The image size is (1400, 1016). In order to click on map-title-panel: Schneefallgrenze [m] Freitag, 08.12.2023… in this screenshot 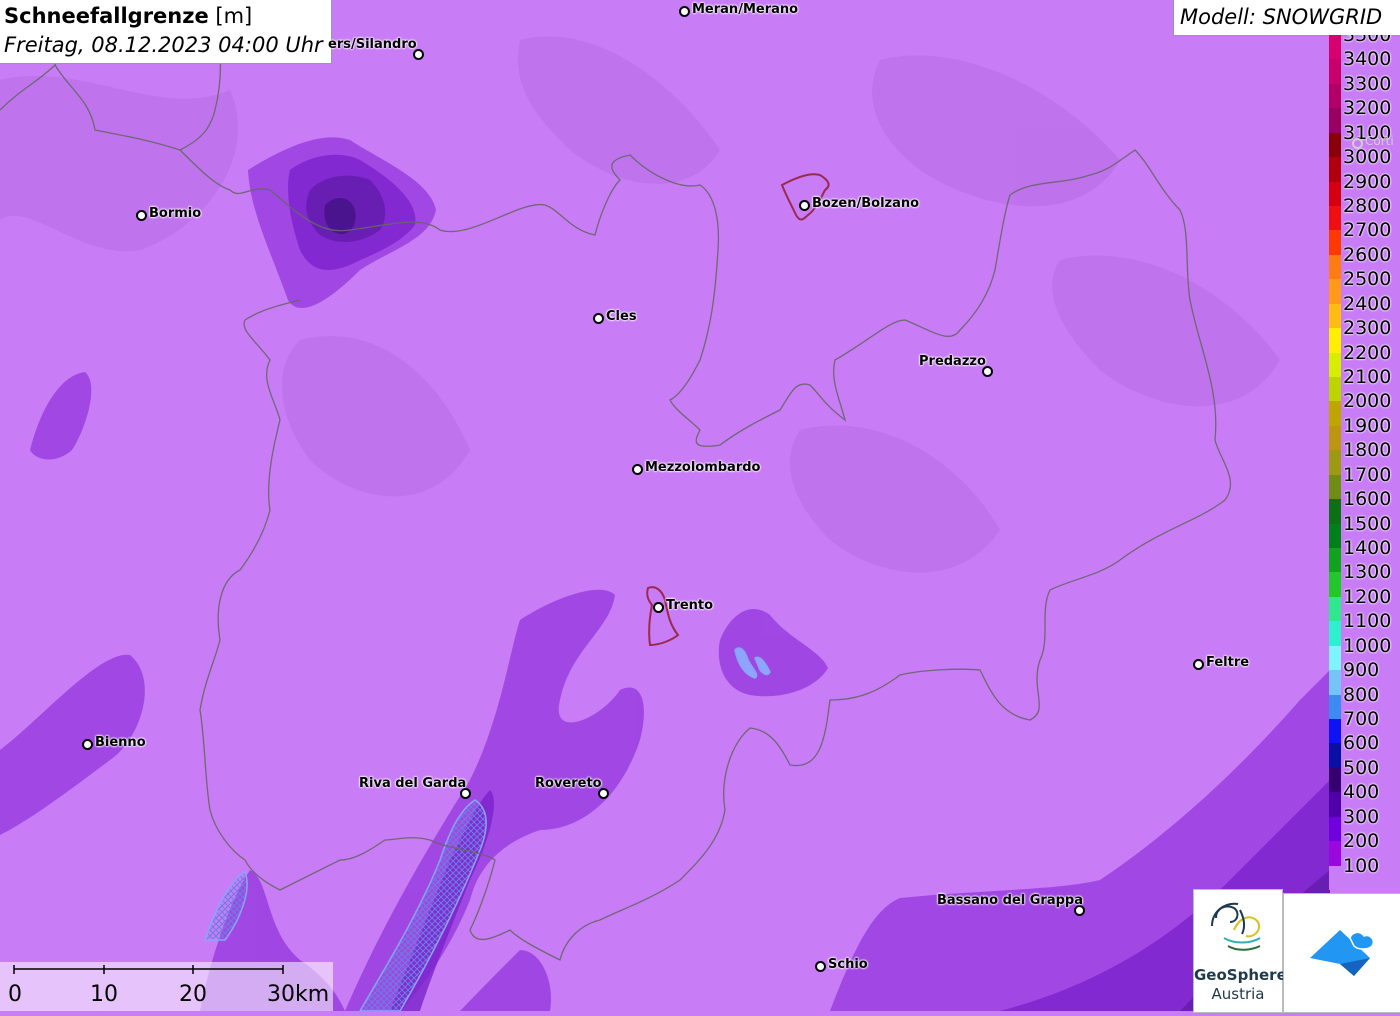, I will do `click(166, 32)`.